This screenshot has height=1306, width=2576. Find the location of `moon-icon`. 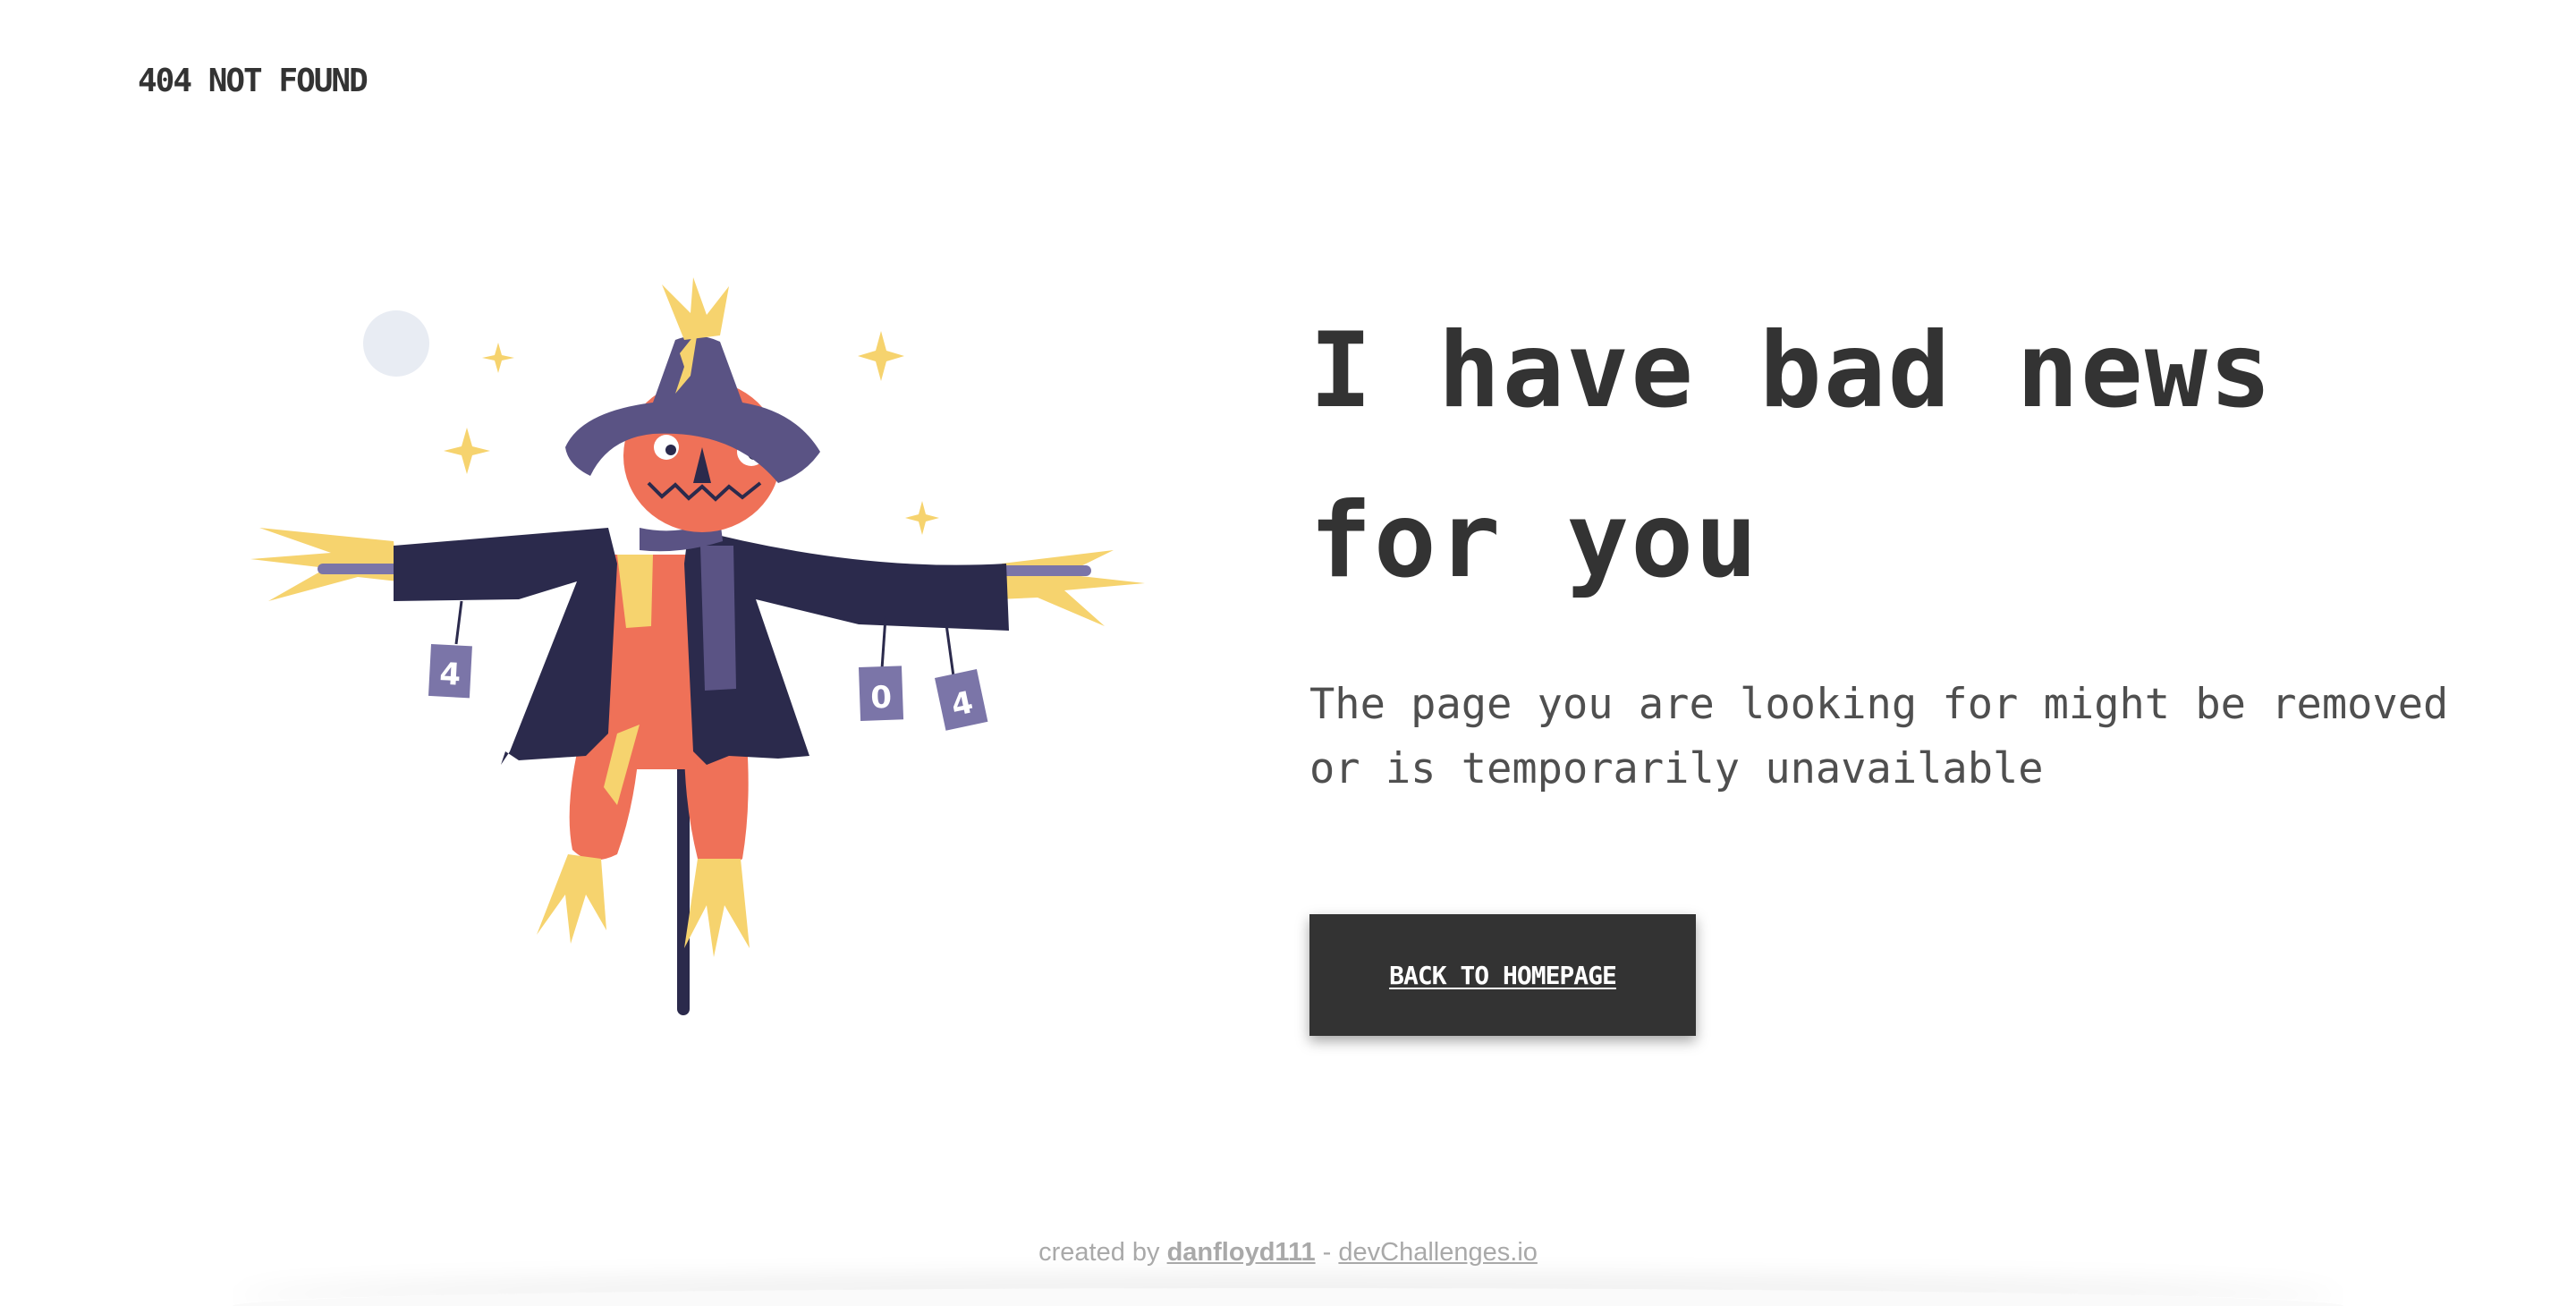

moon-icon is located at coordinates (396, 343).